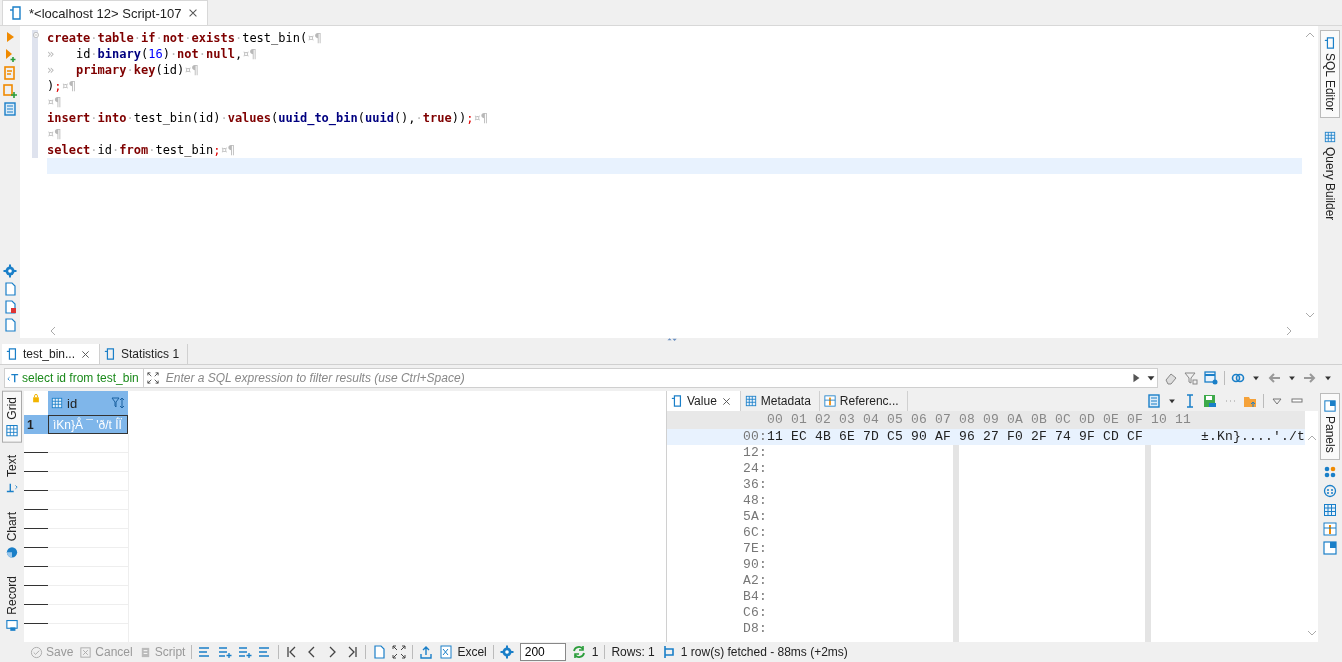  I want to click on pie-chart-icon, so click(12, 552).